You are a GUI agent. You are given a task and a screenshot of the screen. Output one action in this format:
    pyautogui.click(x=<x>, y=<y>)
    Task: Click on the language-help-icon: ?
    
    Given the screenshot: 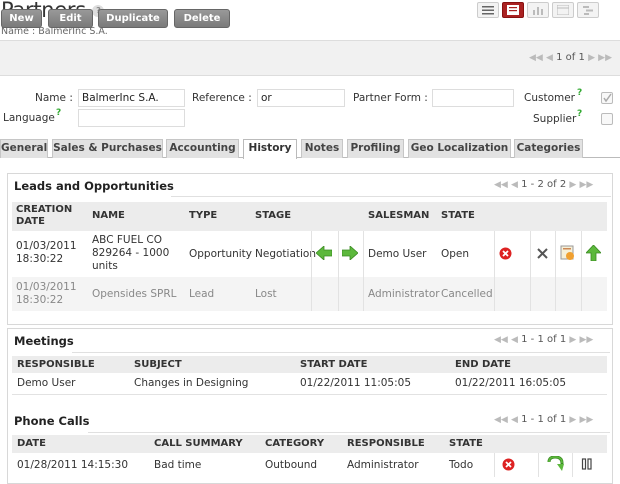 What is the action you would take?
    pyautogui.click(x=58, y=113)
    